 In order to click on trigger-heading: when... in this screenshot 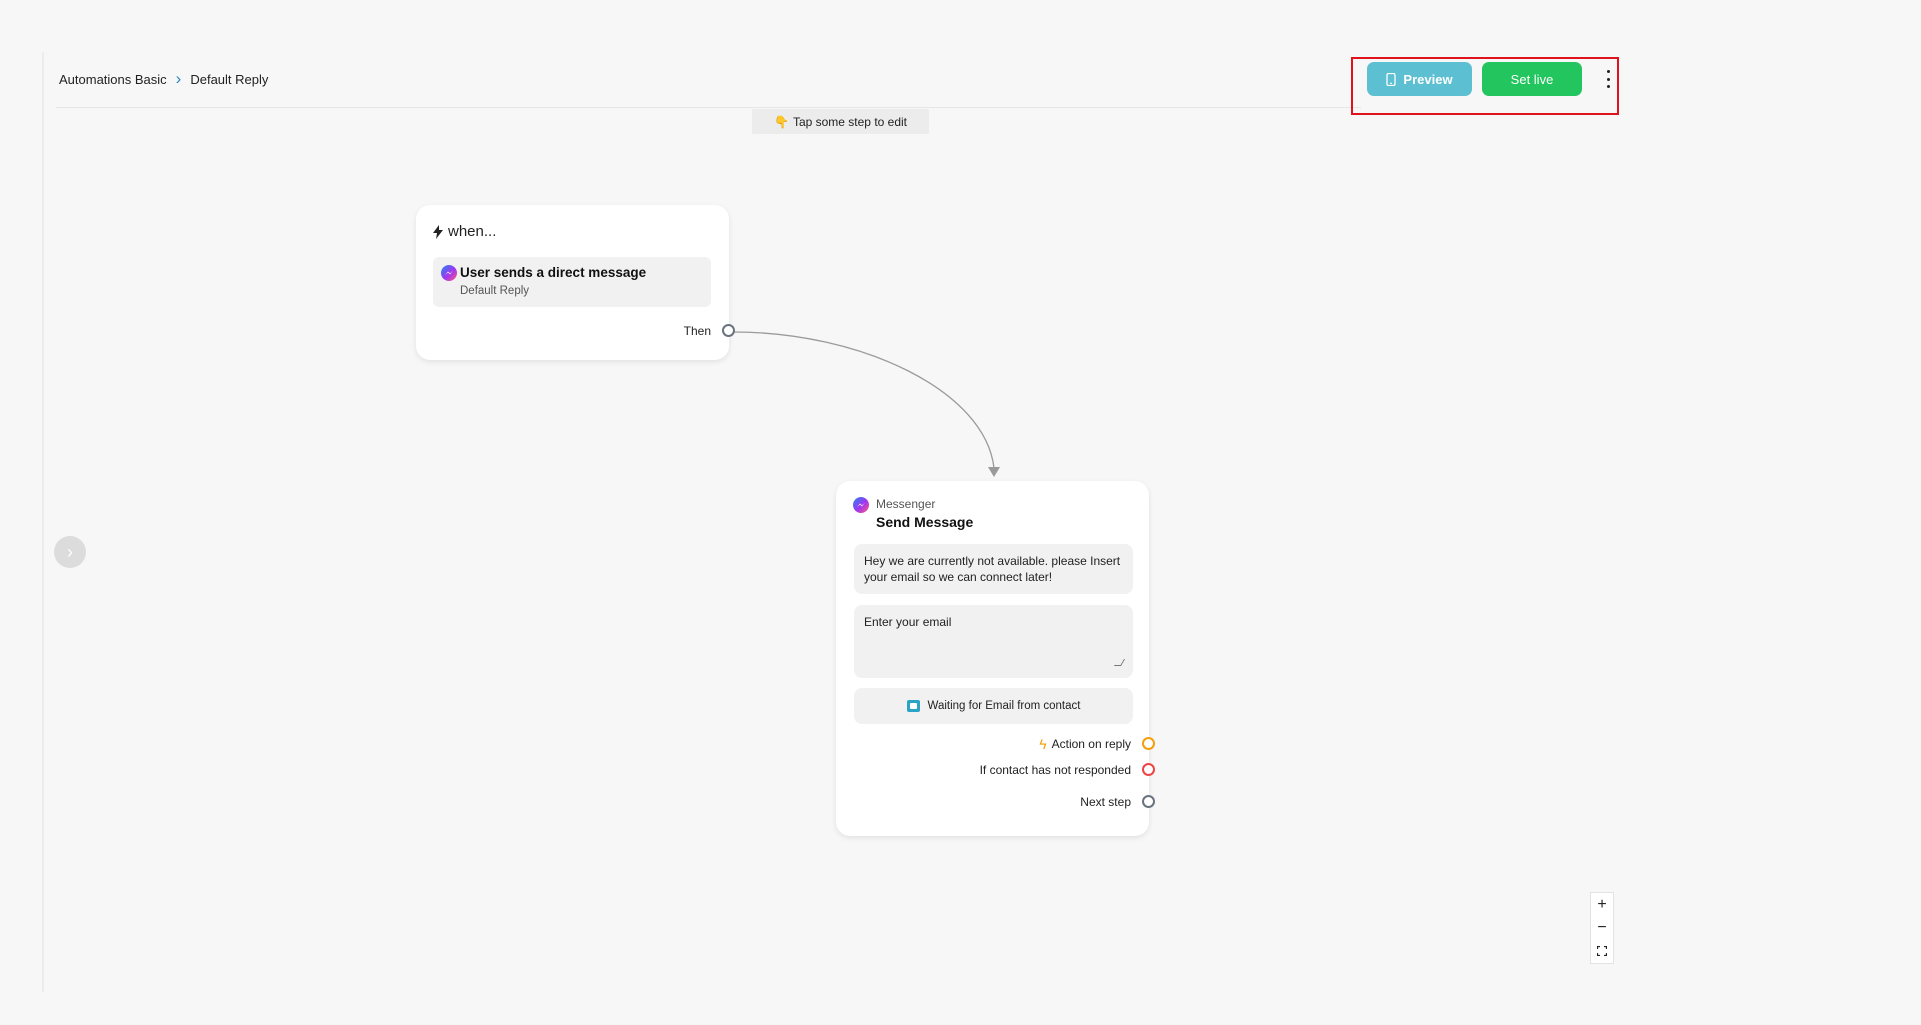, I will do `click(464, 231)`.